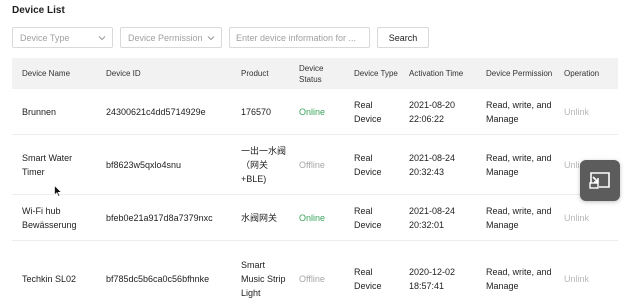 The height and width of the screenshot is (307, 628). What do you see at coordinates (49, 278) in the screenshot?
I see `device-name-cell: Techkin SL02` at bounding box center [49, 278].